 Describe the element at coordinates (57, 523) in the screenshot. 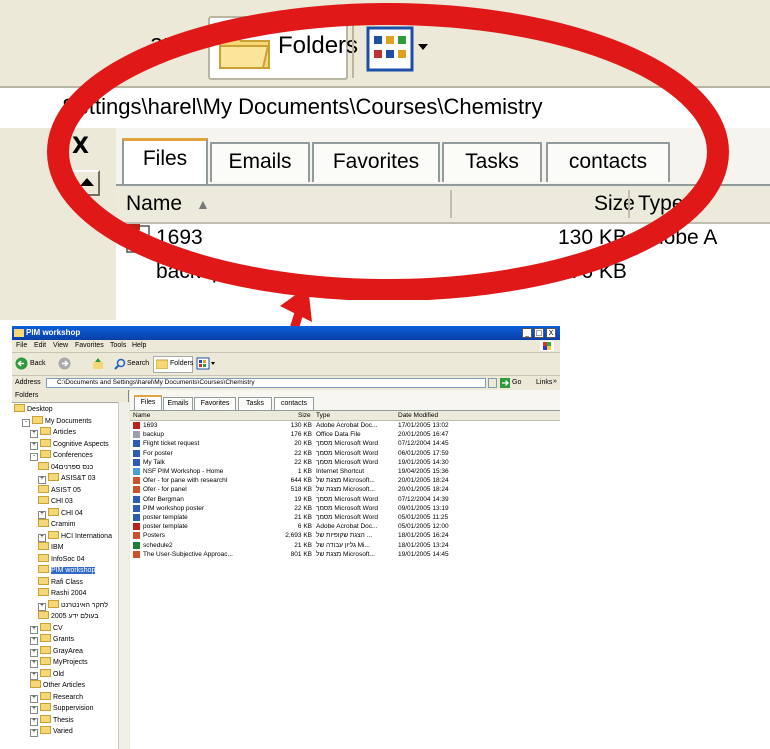

I see `folder-tree-item: Cramim` at that location.